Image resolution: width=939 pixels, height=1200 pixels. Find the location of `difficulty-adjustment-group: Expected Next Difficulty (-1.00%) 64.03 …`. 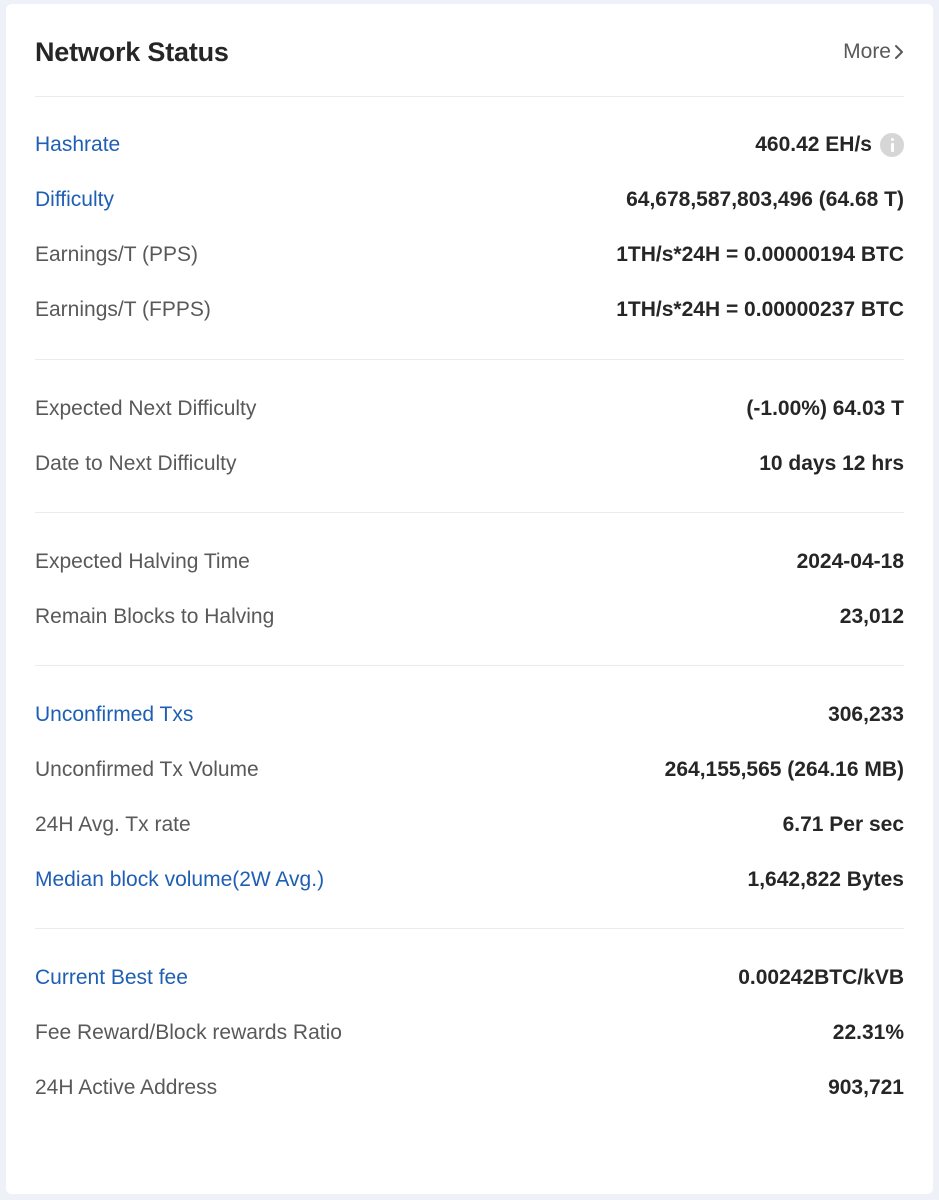

difficulty-adjustment-group: Expected Next Difficulty (-1.00%) 64.03 … is located at coordinates (469, 447).